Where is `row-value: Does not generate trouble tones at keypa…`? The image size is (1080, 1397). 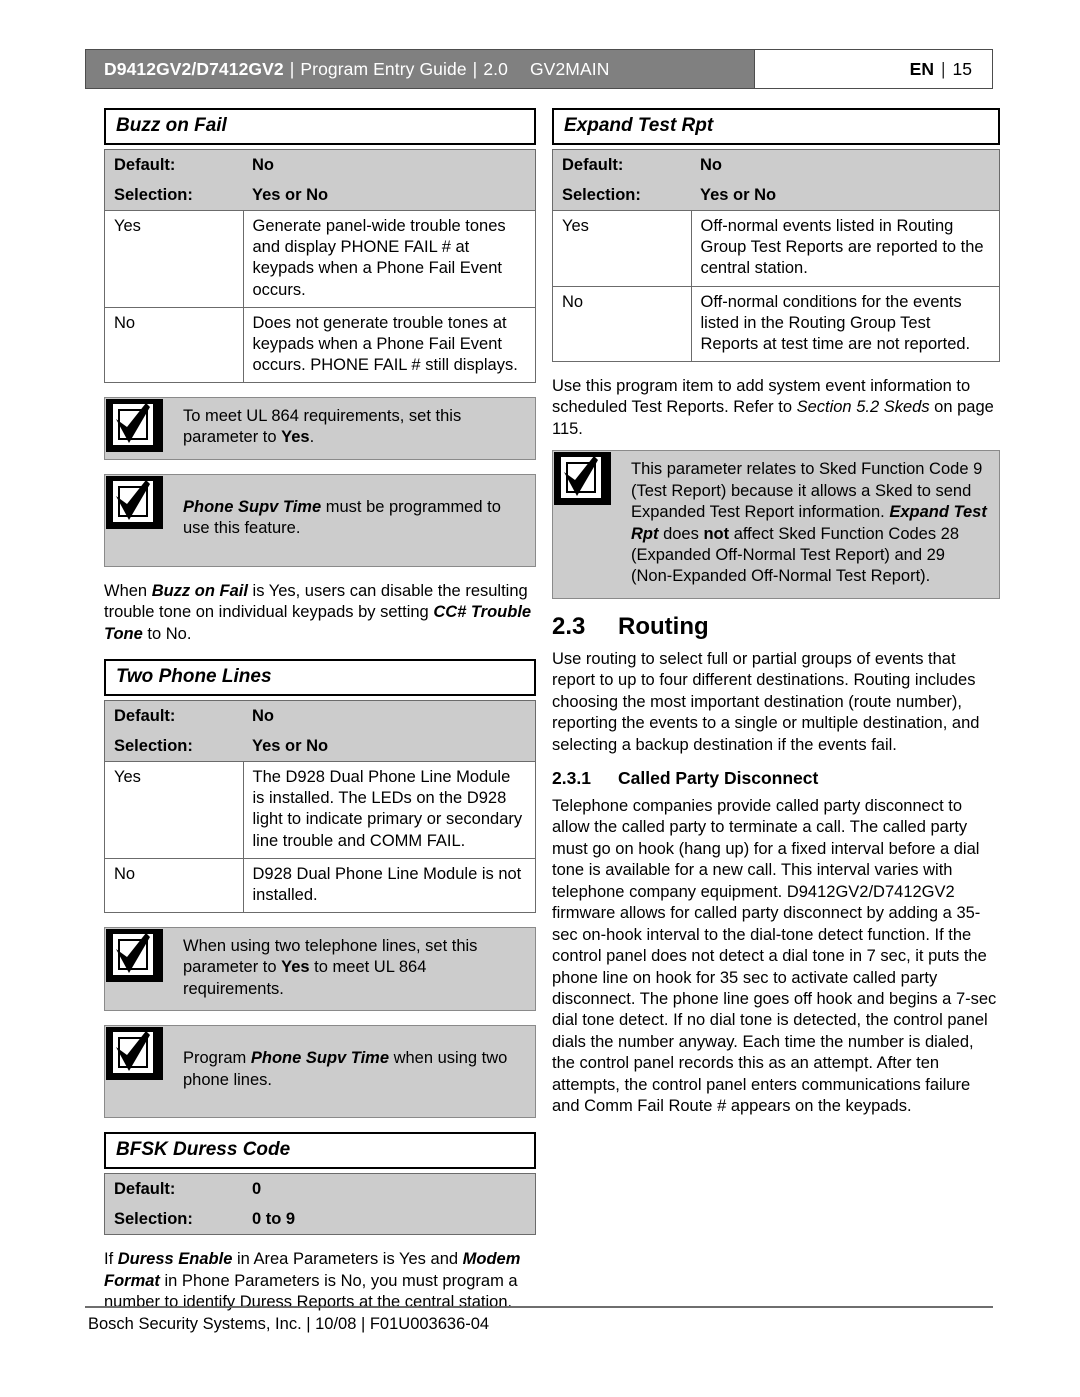
row-value: Does not generate trouble tones at keypa… is located at coordinates (389, 344).